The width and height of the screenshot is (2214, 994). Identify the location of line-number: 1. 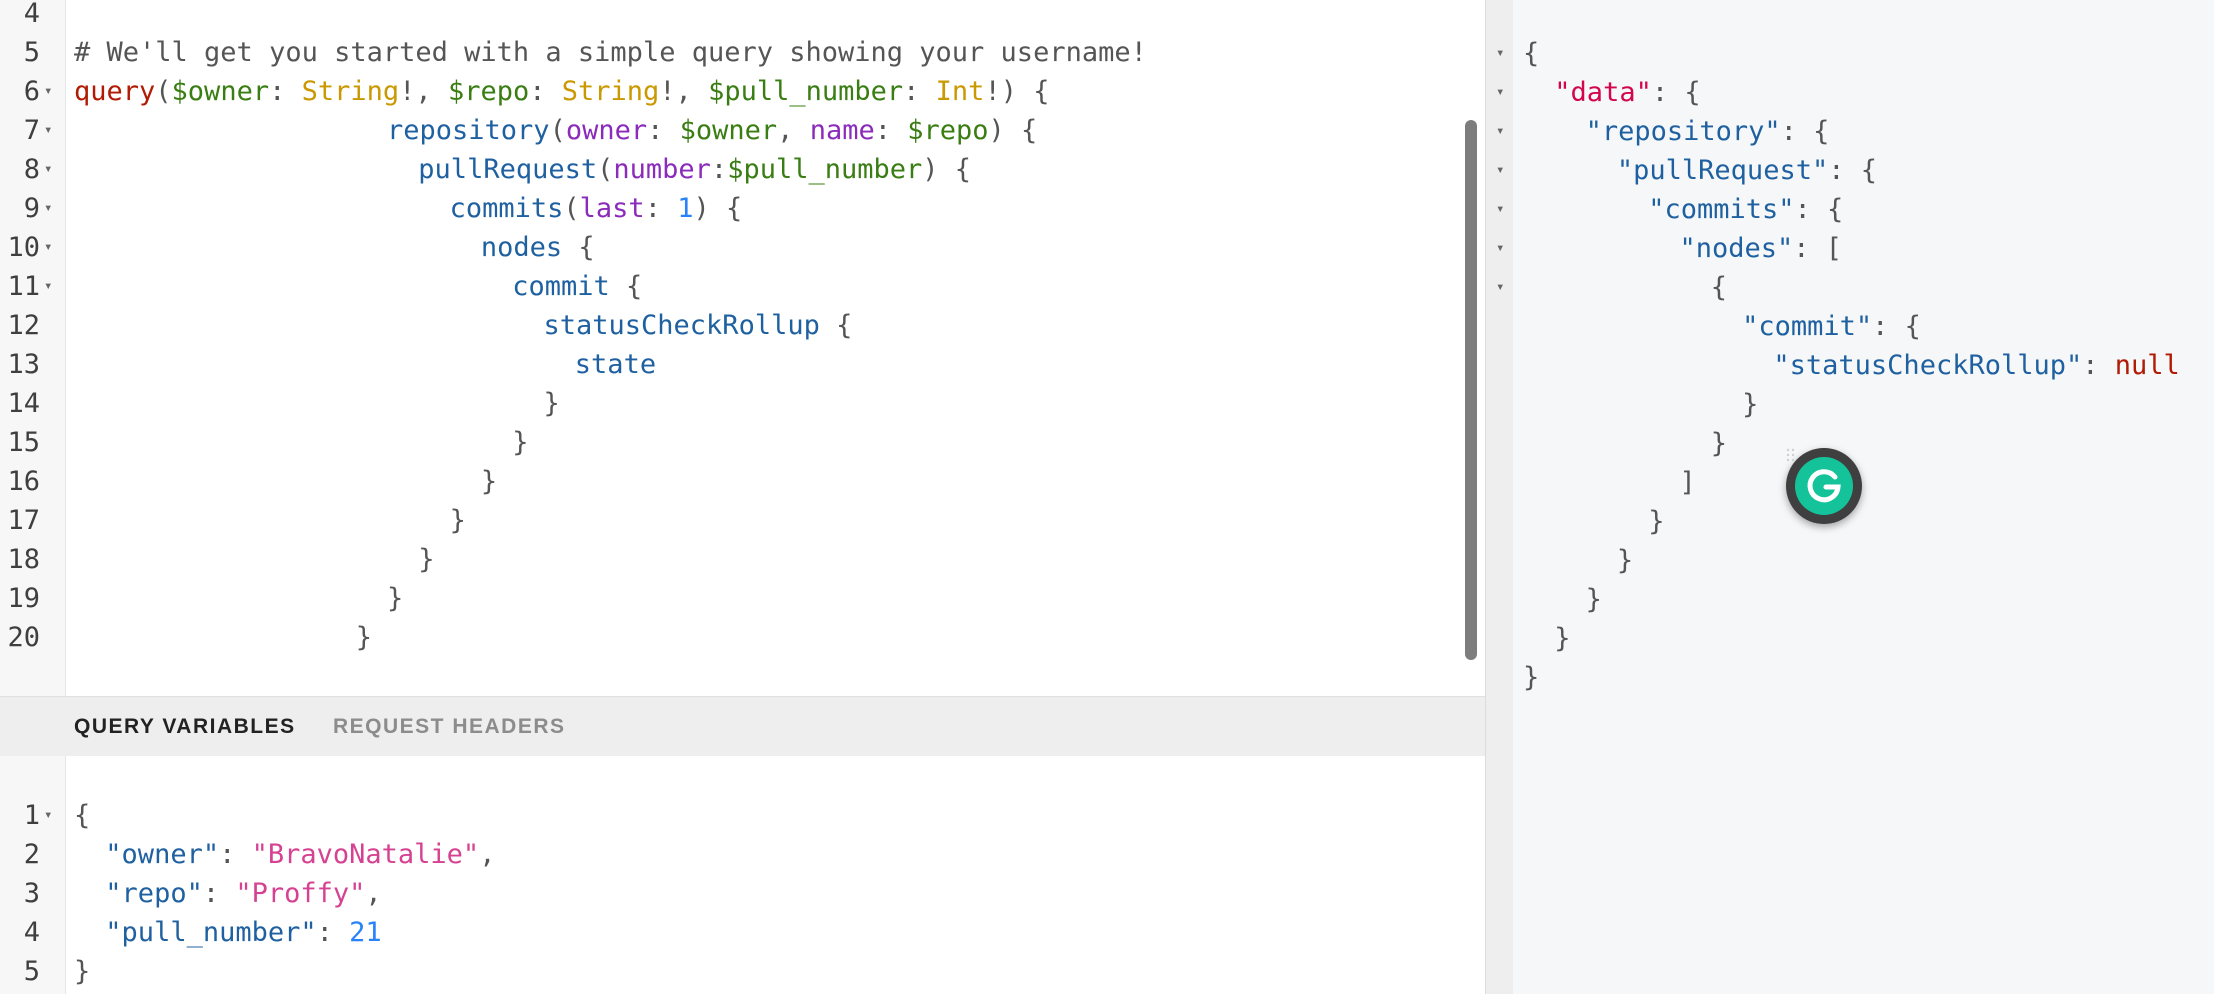
(31, 815).